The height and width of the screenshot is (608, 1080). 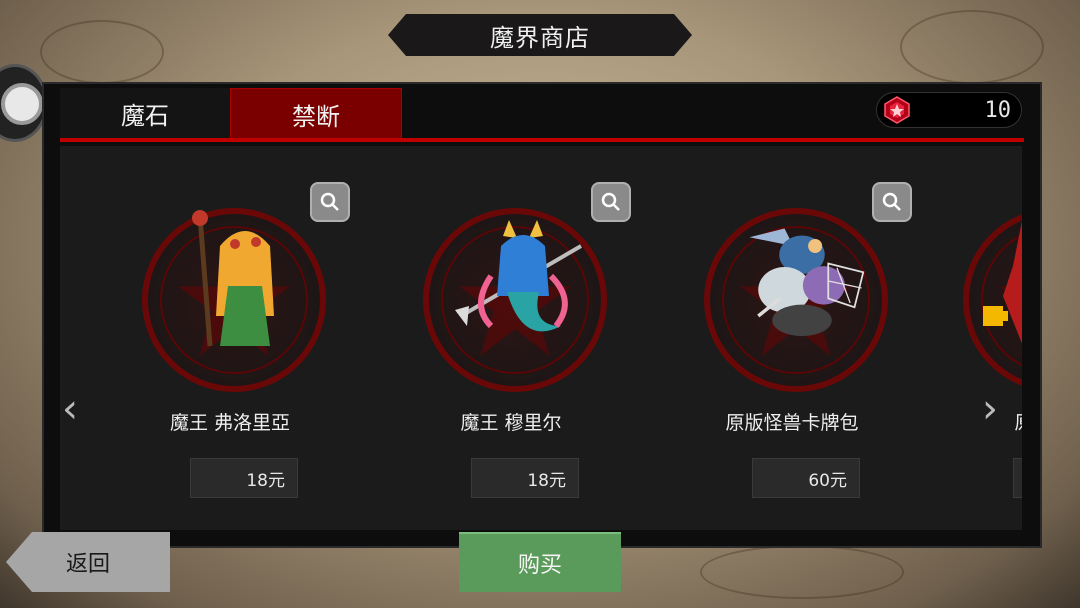 What do you see at coordinates (802, 281) in the screenshot?
I see `monster-card-pack-sprite` at bounding box center [802, 281].